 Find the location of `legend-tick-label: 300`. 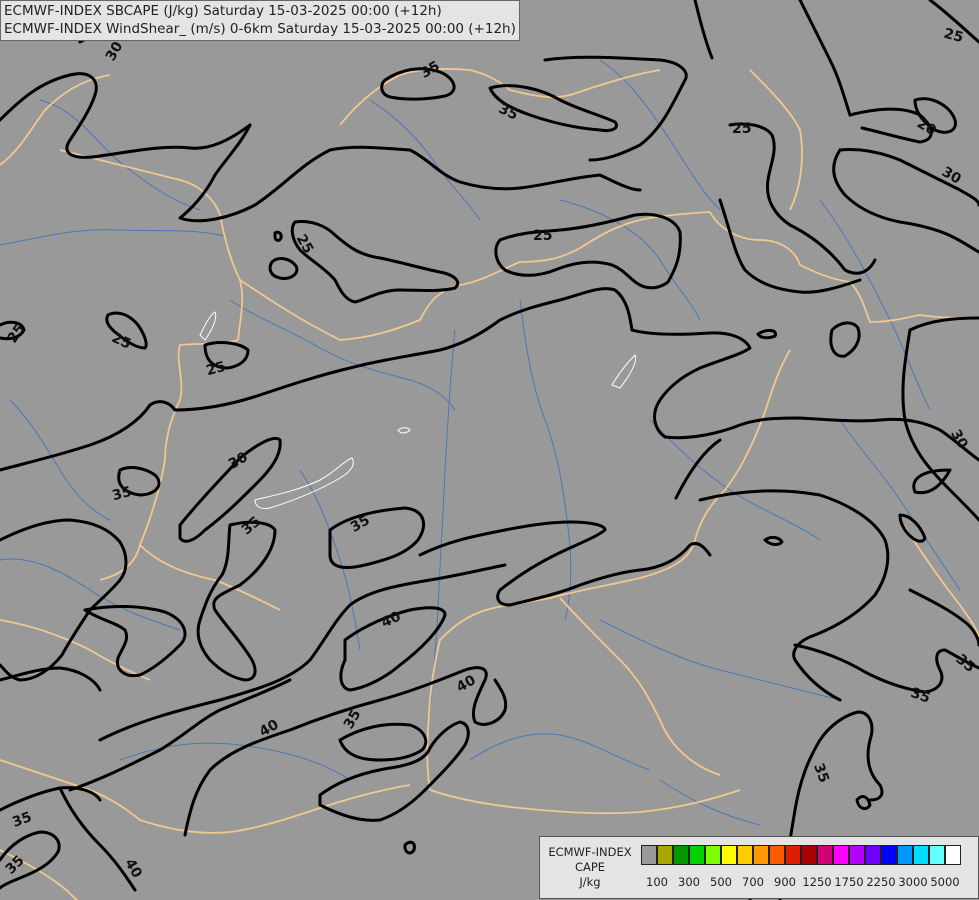

legend-tick-label: 300 is located at coordinates (689, 882).